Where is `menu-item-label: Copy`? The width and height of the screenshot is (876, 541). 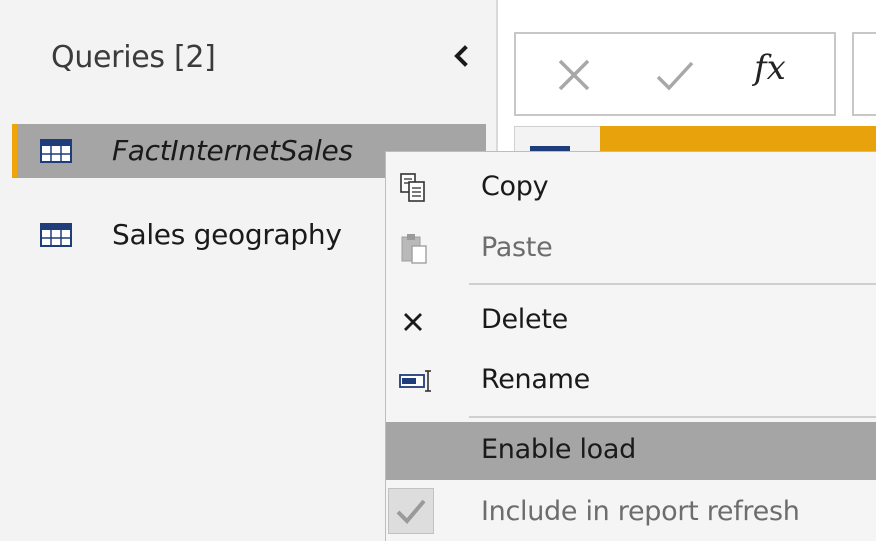 menu-item-label: Copy is located at coordinates (515, 186).